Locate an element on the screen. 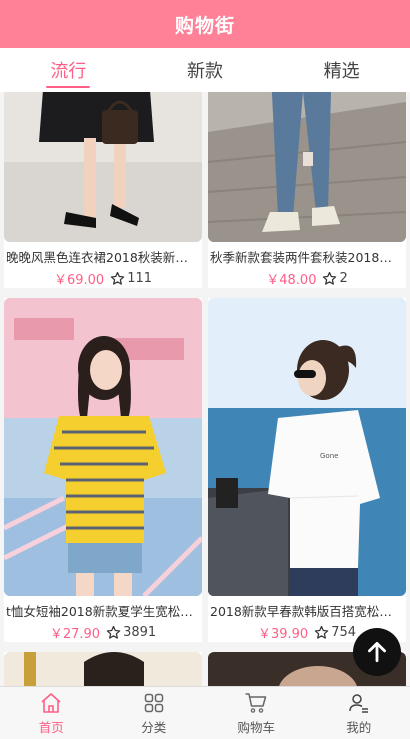  arrow-up-icon is located at coordinates (377, 652).